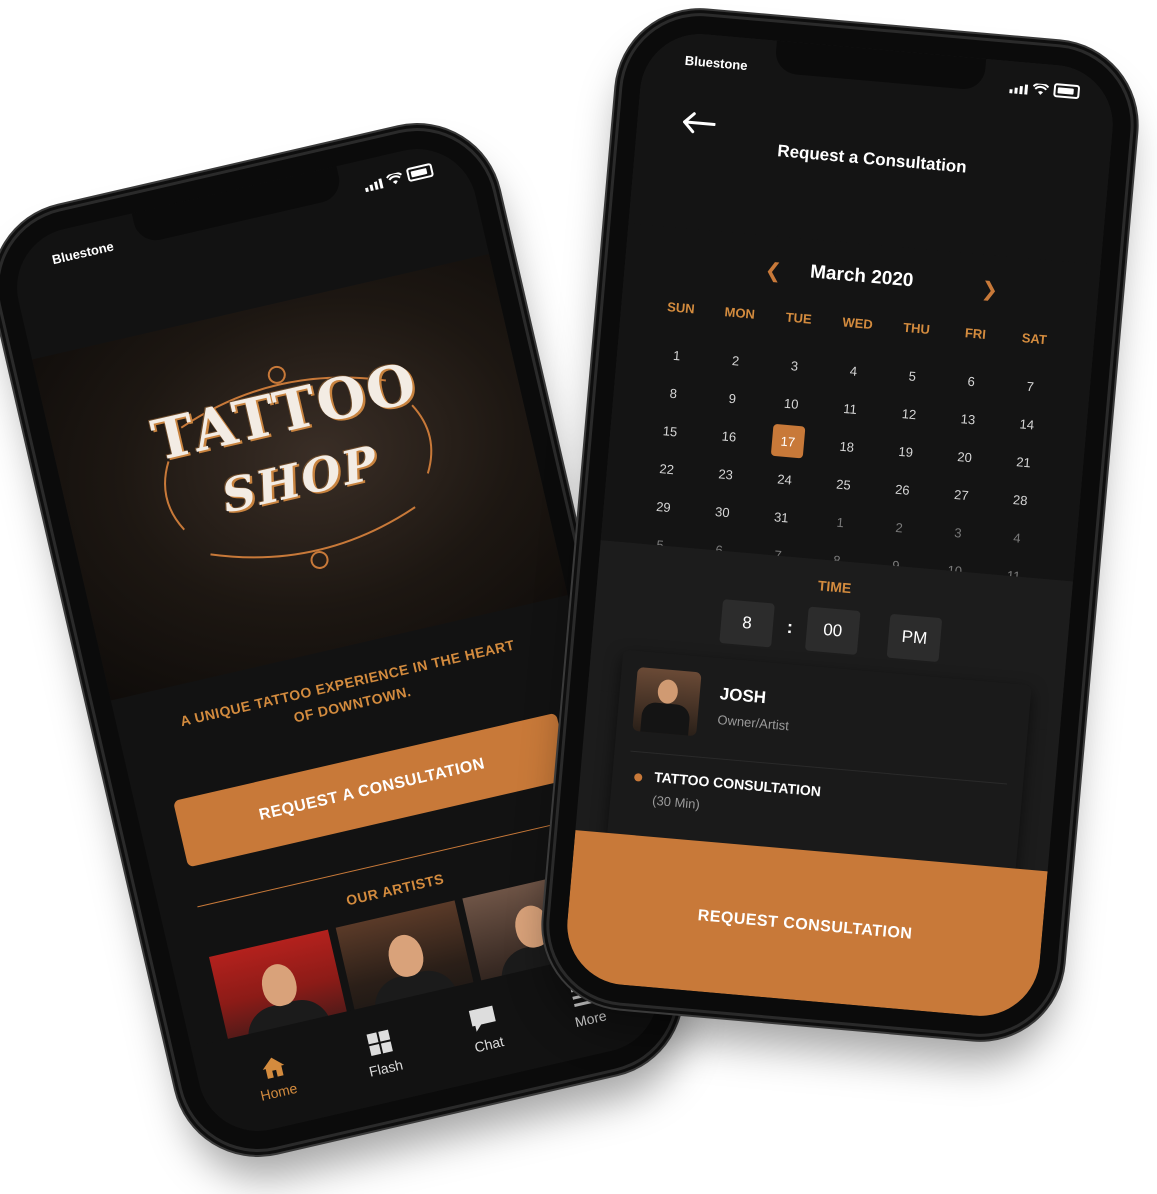 This screenshot has width=1157, height=1194. What do you see at coordinates (483, 1018) in the screenshot?
I see `chat-icon` at bounding box center [483, 1018].